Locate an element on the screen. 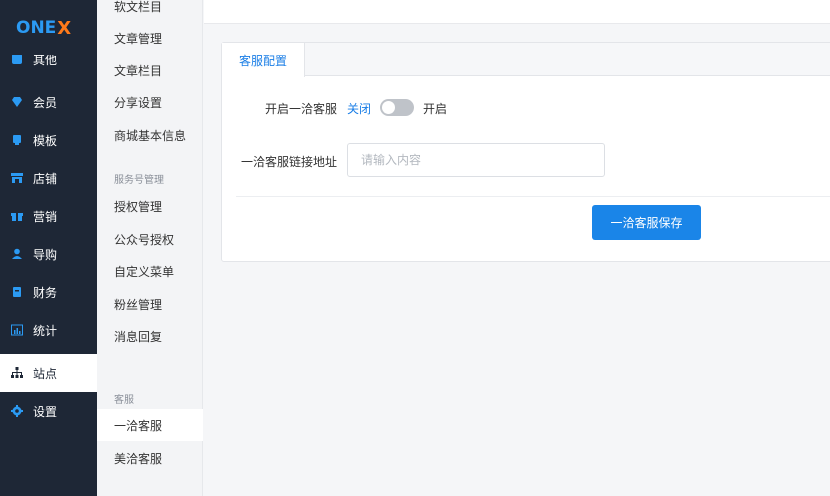 This screenshot has height=496, width=830. nav-item-marketing: 营销 is located at coordinates (48, 216).